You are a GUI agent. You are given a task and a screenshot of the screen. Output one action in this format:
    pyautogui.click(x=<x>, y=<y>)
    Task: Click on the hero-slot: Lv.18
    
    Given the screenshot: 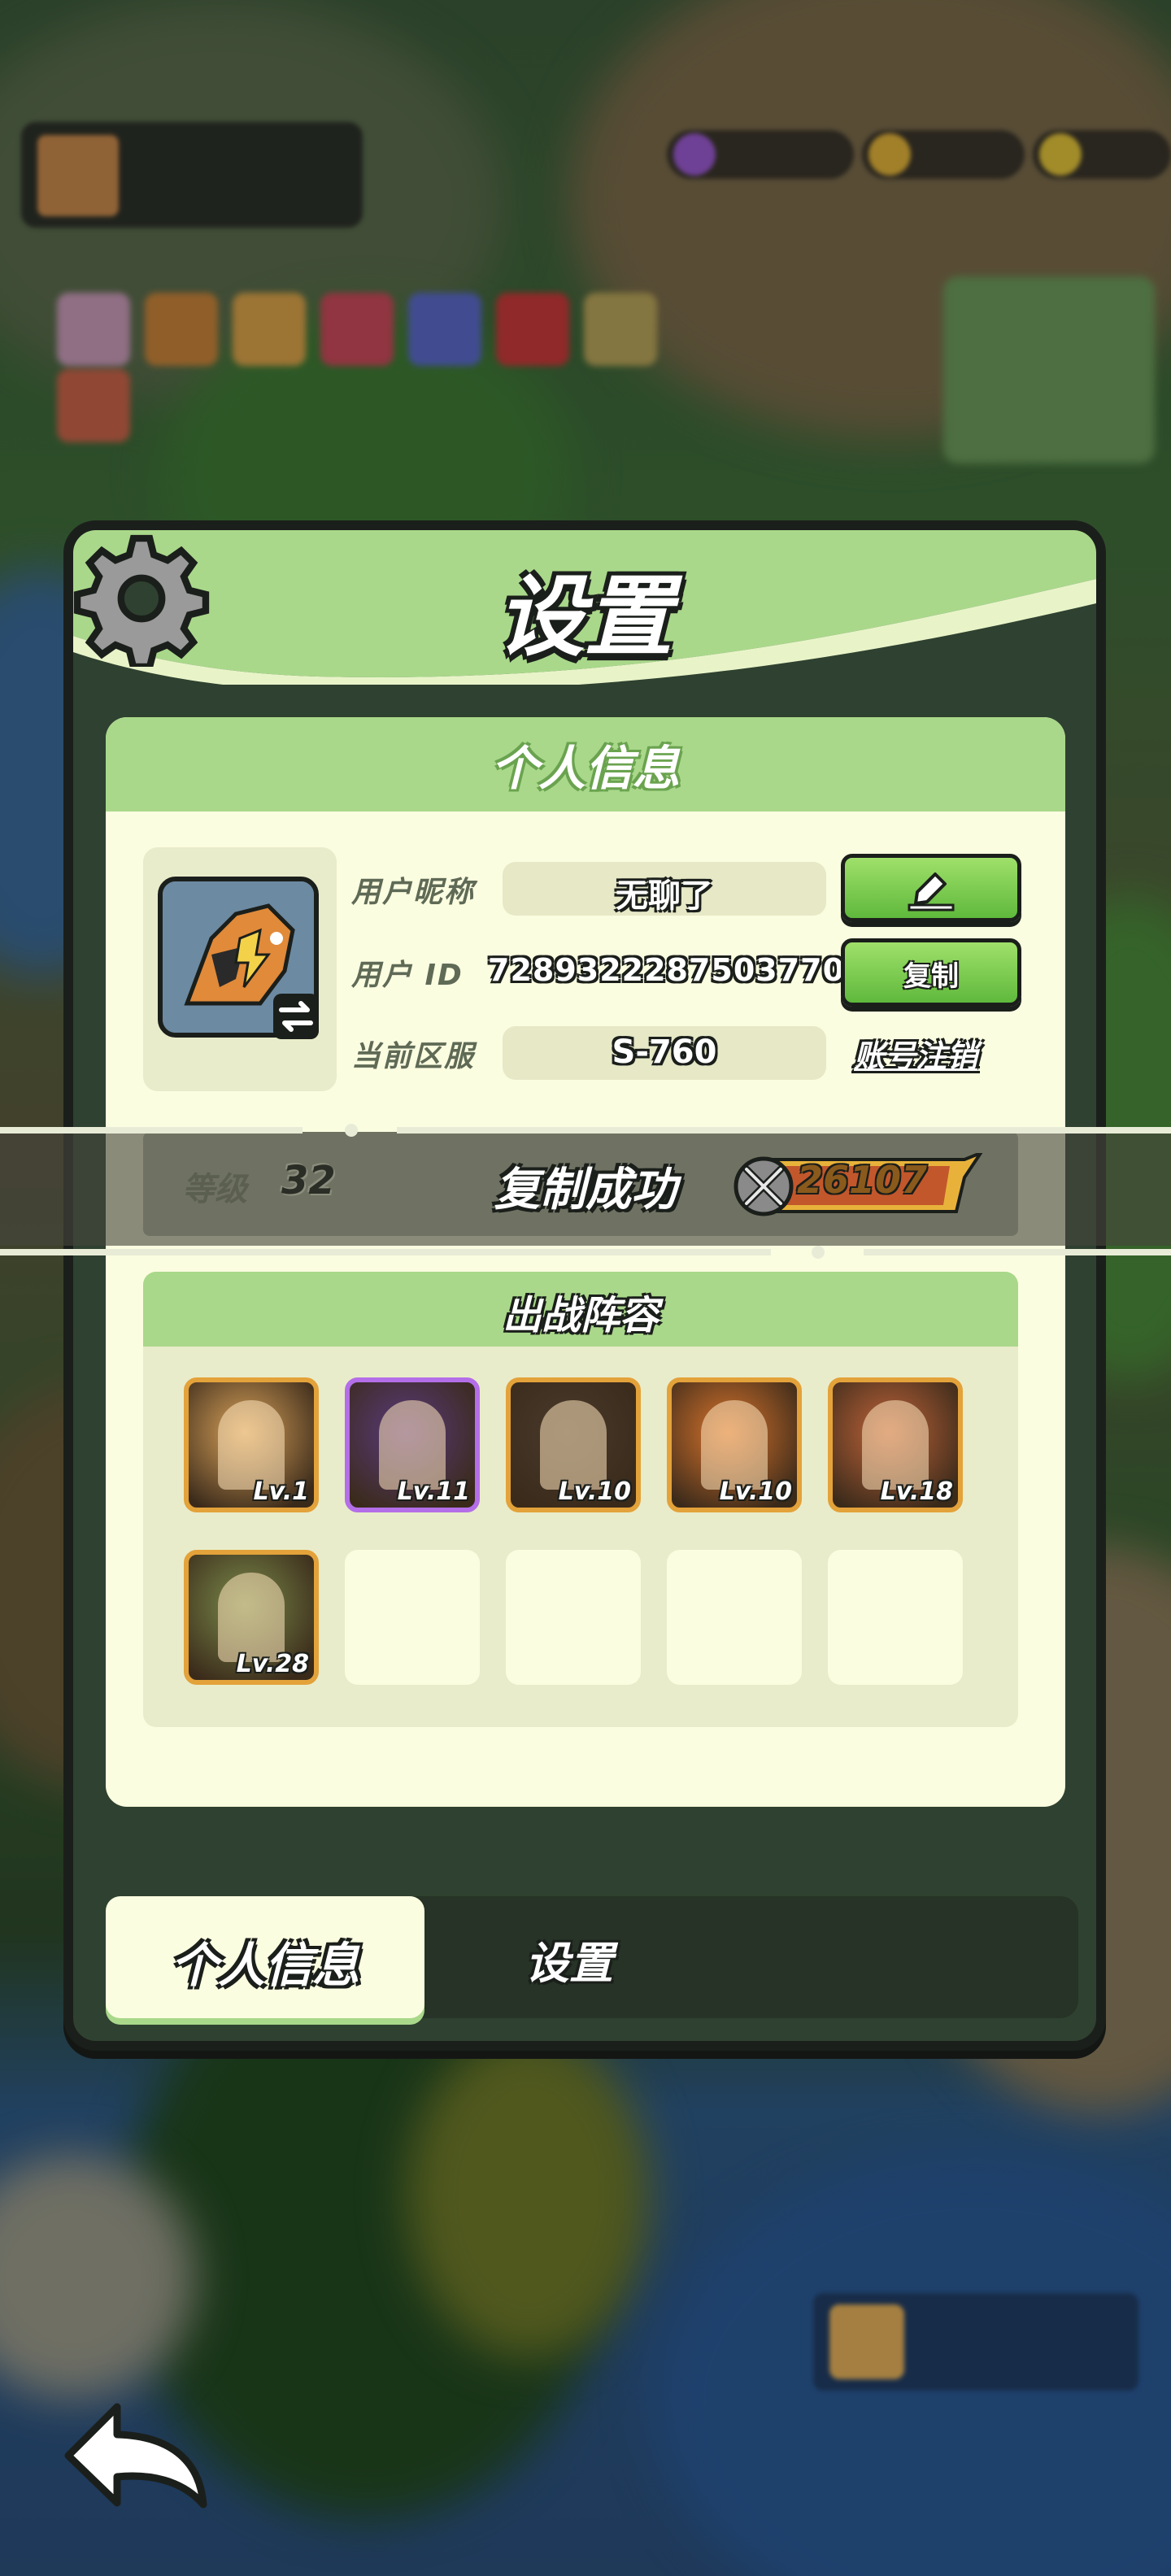 What is the action you would take?
    pyautogui.click(x=896, y=1445)
    